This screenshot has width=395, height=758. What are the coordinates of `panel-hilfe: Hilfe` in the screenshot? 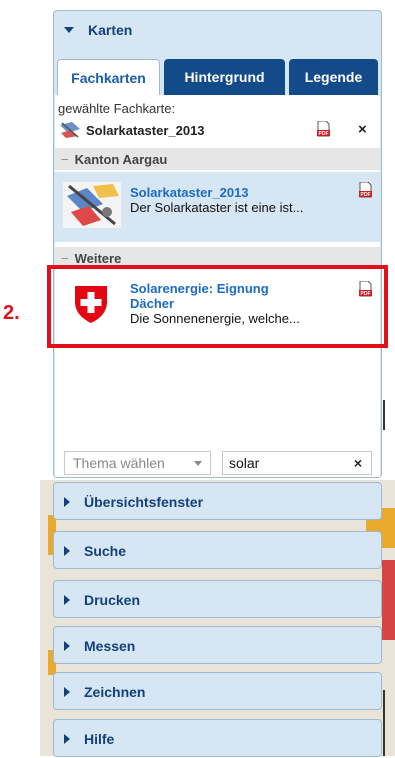 It's located at (217, 738).